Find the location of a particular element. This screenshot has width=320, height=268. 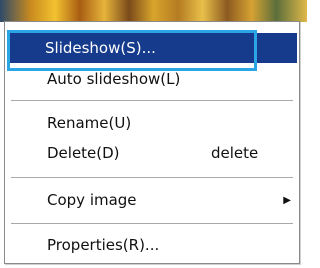

menu-item-label: Copy image is located at coordinates (92, 200).